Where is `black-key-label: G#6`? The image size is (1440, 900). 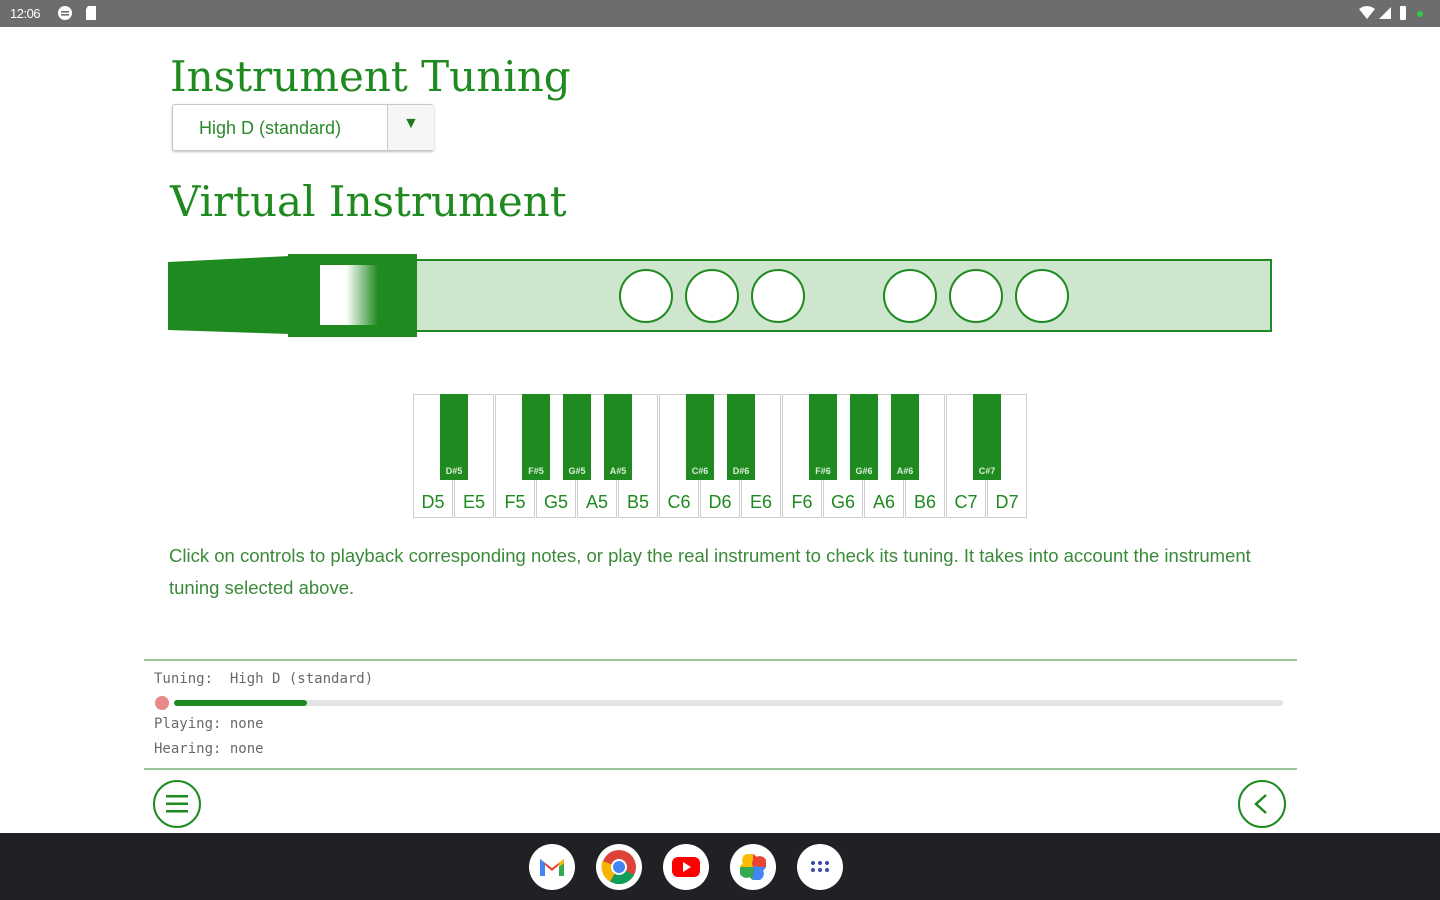
black-key-label: G#6 is located at coordinates (864, 471).